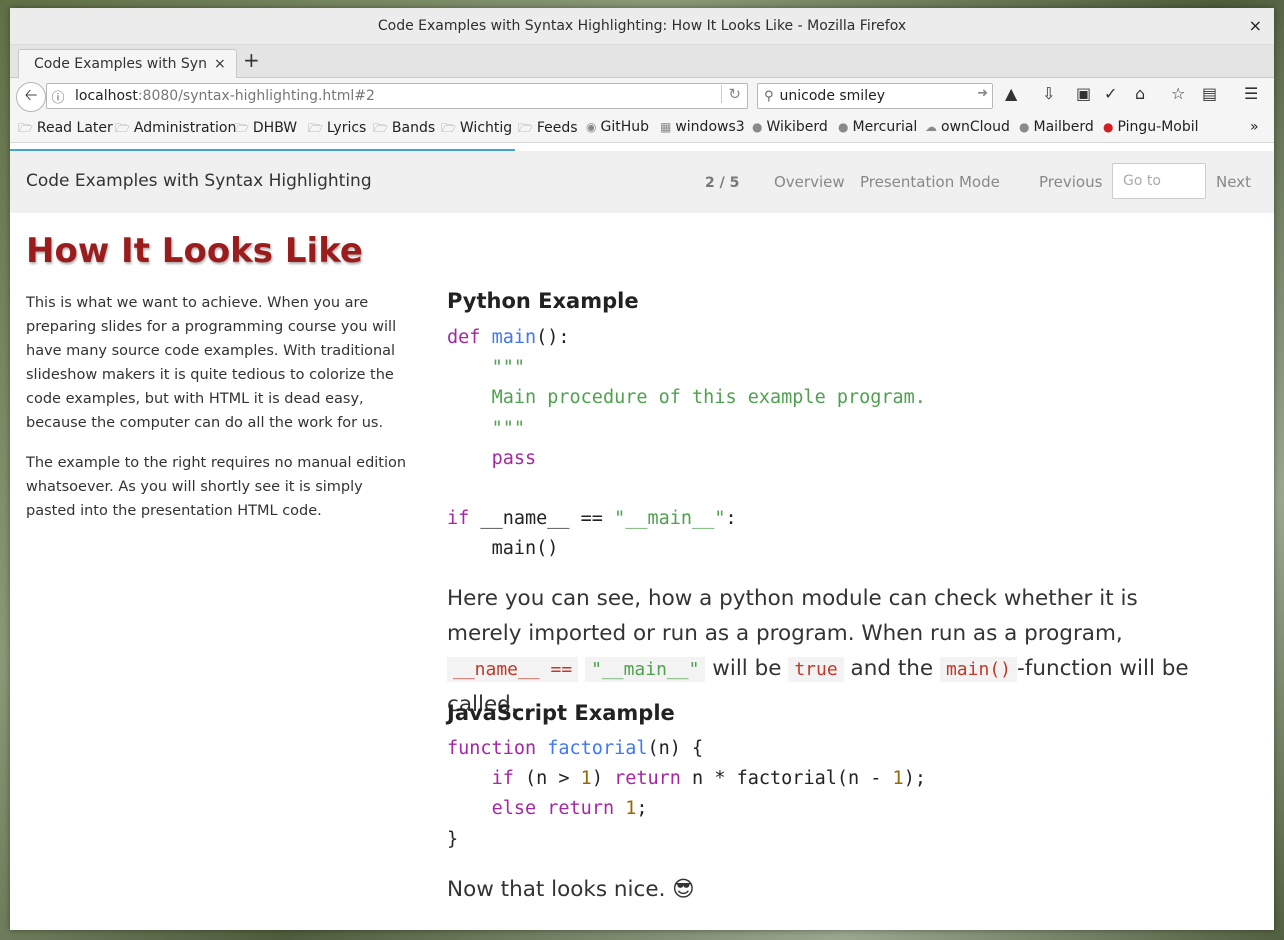 This screenshot has width=1284, height=940. What do you see at coordinates (1108, 127) in the screenshot?
I see `pingu-mobil-icon: ●` at bounding box center [1108, 127].